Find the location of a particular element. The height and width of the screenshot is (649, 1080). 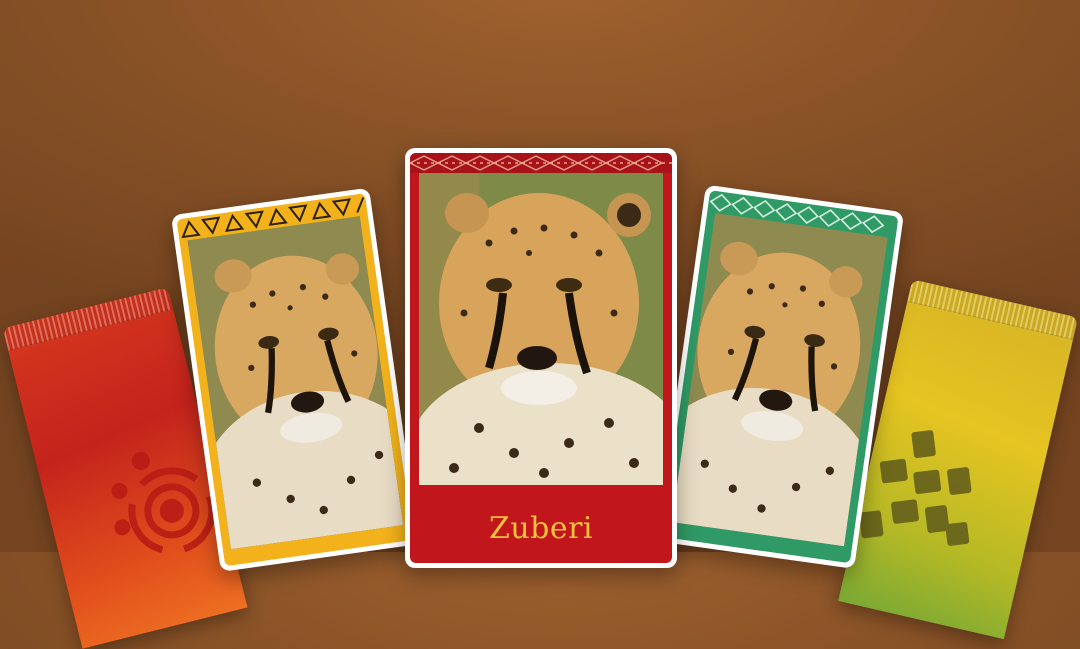

card-frame is located at coordinates (295, 380).